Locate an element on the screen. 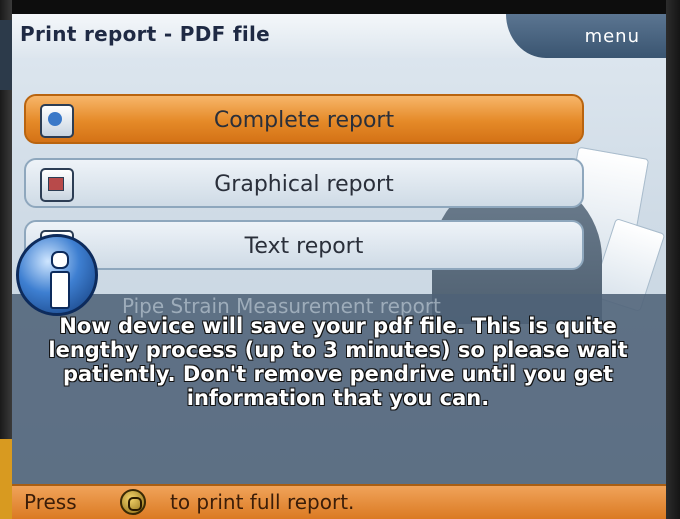  menu-item-label: Graphical report is located at coordinates (304, 184).